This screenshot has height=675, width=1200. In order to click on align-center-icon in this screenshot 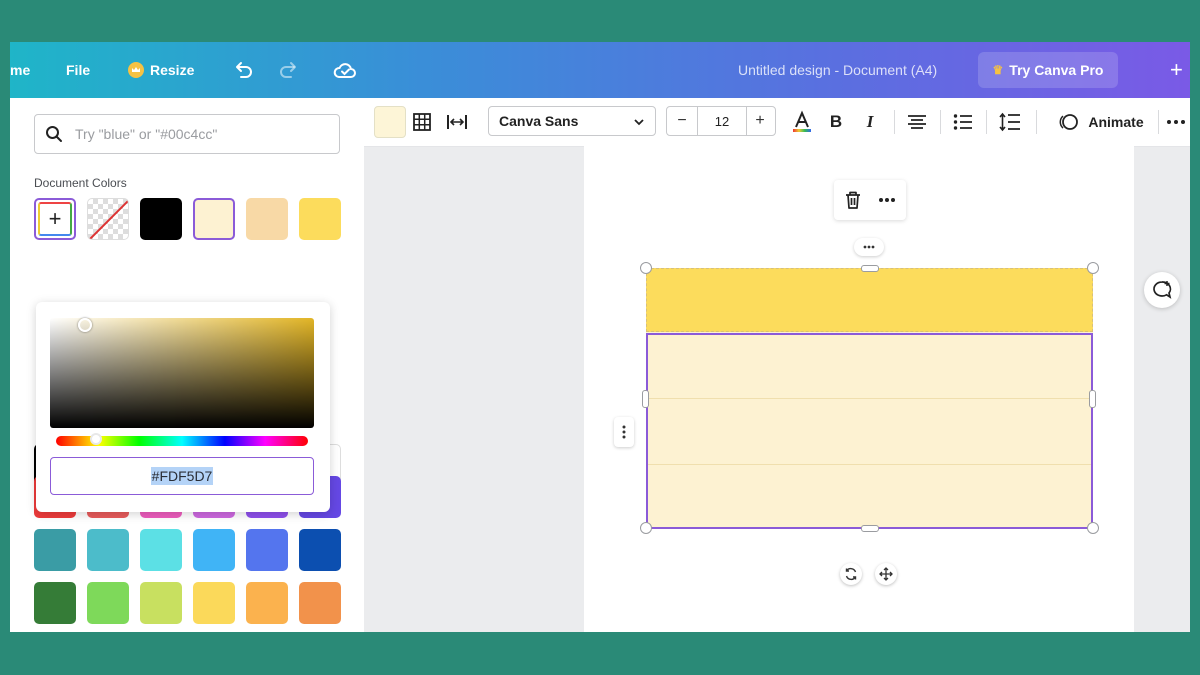, I will do `click(917, 122)`.